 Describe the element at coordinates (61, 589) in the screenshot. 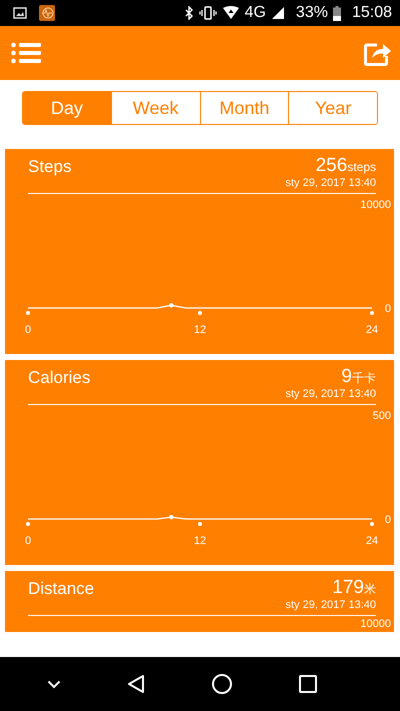

I see `card-title: Distance` at that location.